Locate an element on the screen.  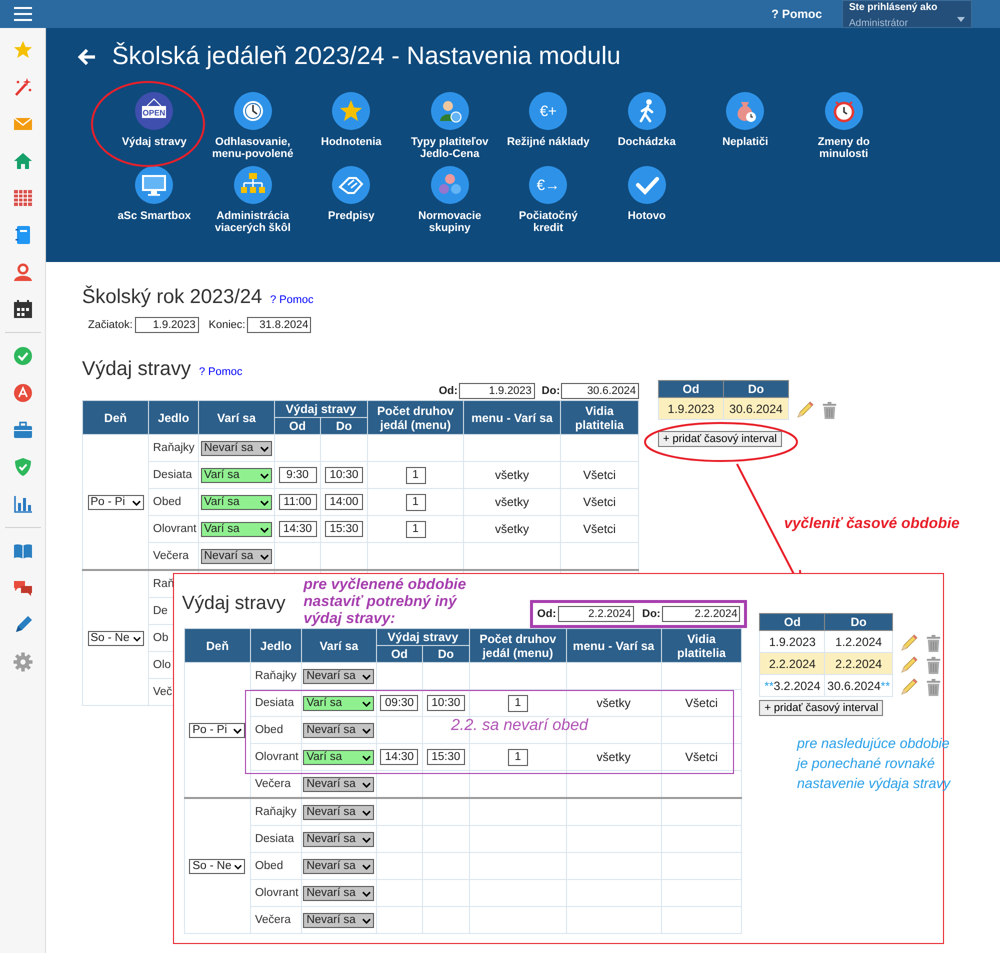
module-button: Dochádzka is located at coordinates (647, 126).